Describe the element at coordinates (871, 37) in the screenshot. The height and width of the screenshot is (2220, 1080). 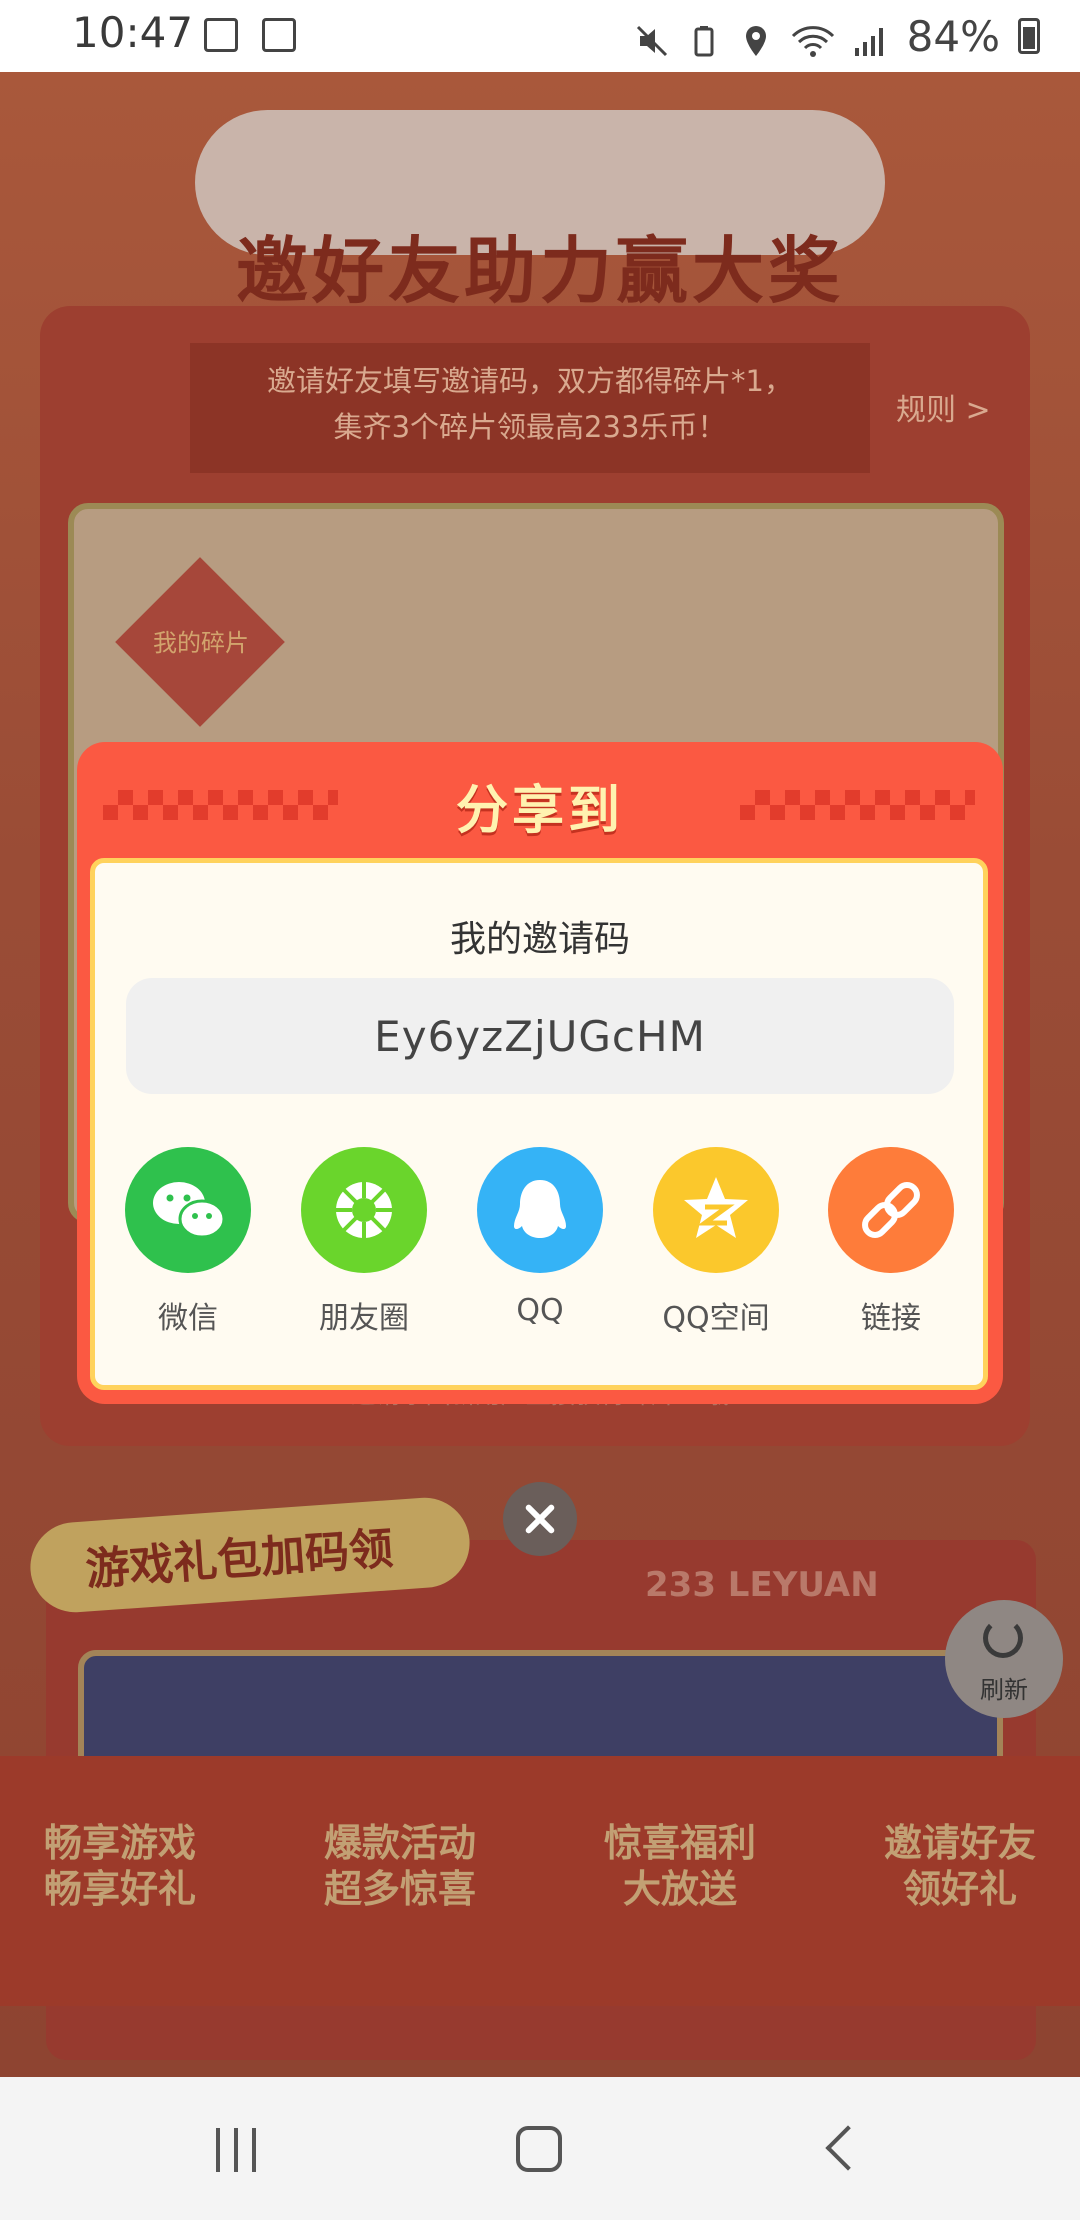
I see `signal-icon` at that location.